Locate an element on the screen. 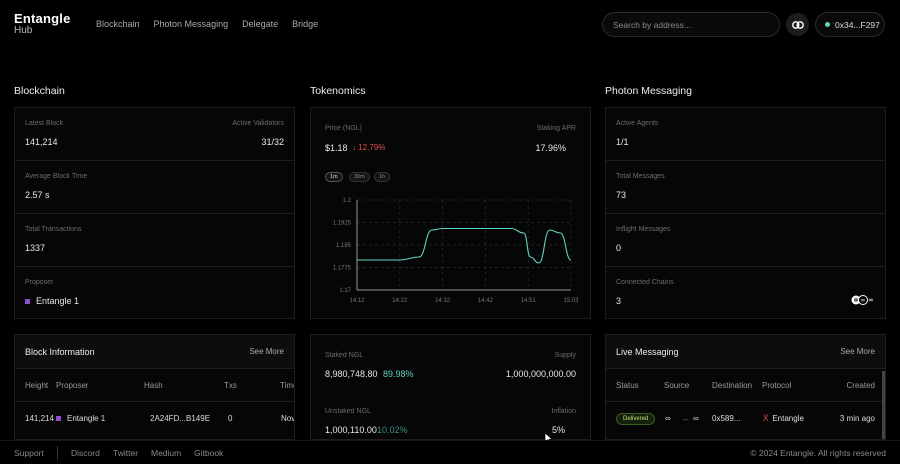 The height and width of the screenshot is (464, 900). col-protocol: Protocol is located at coordinates (777, 385).